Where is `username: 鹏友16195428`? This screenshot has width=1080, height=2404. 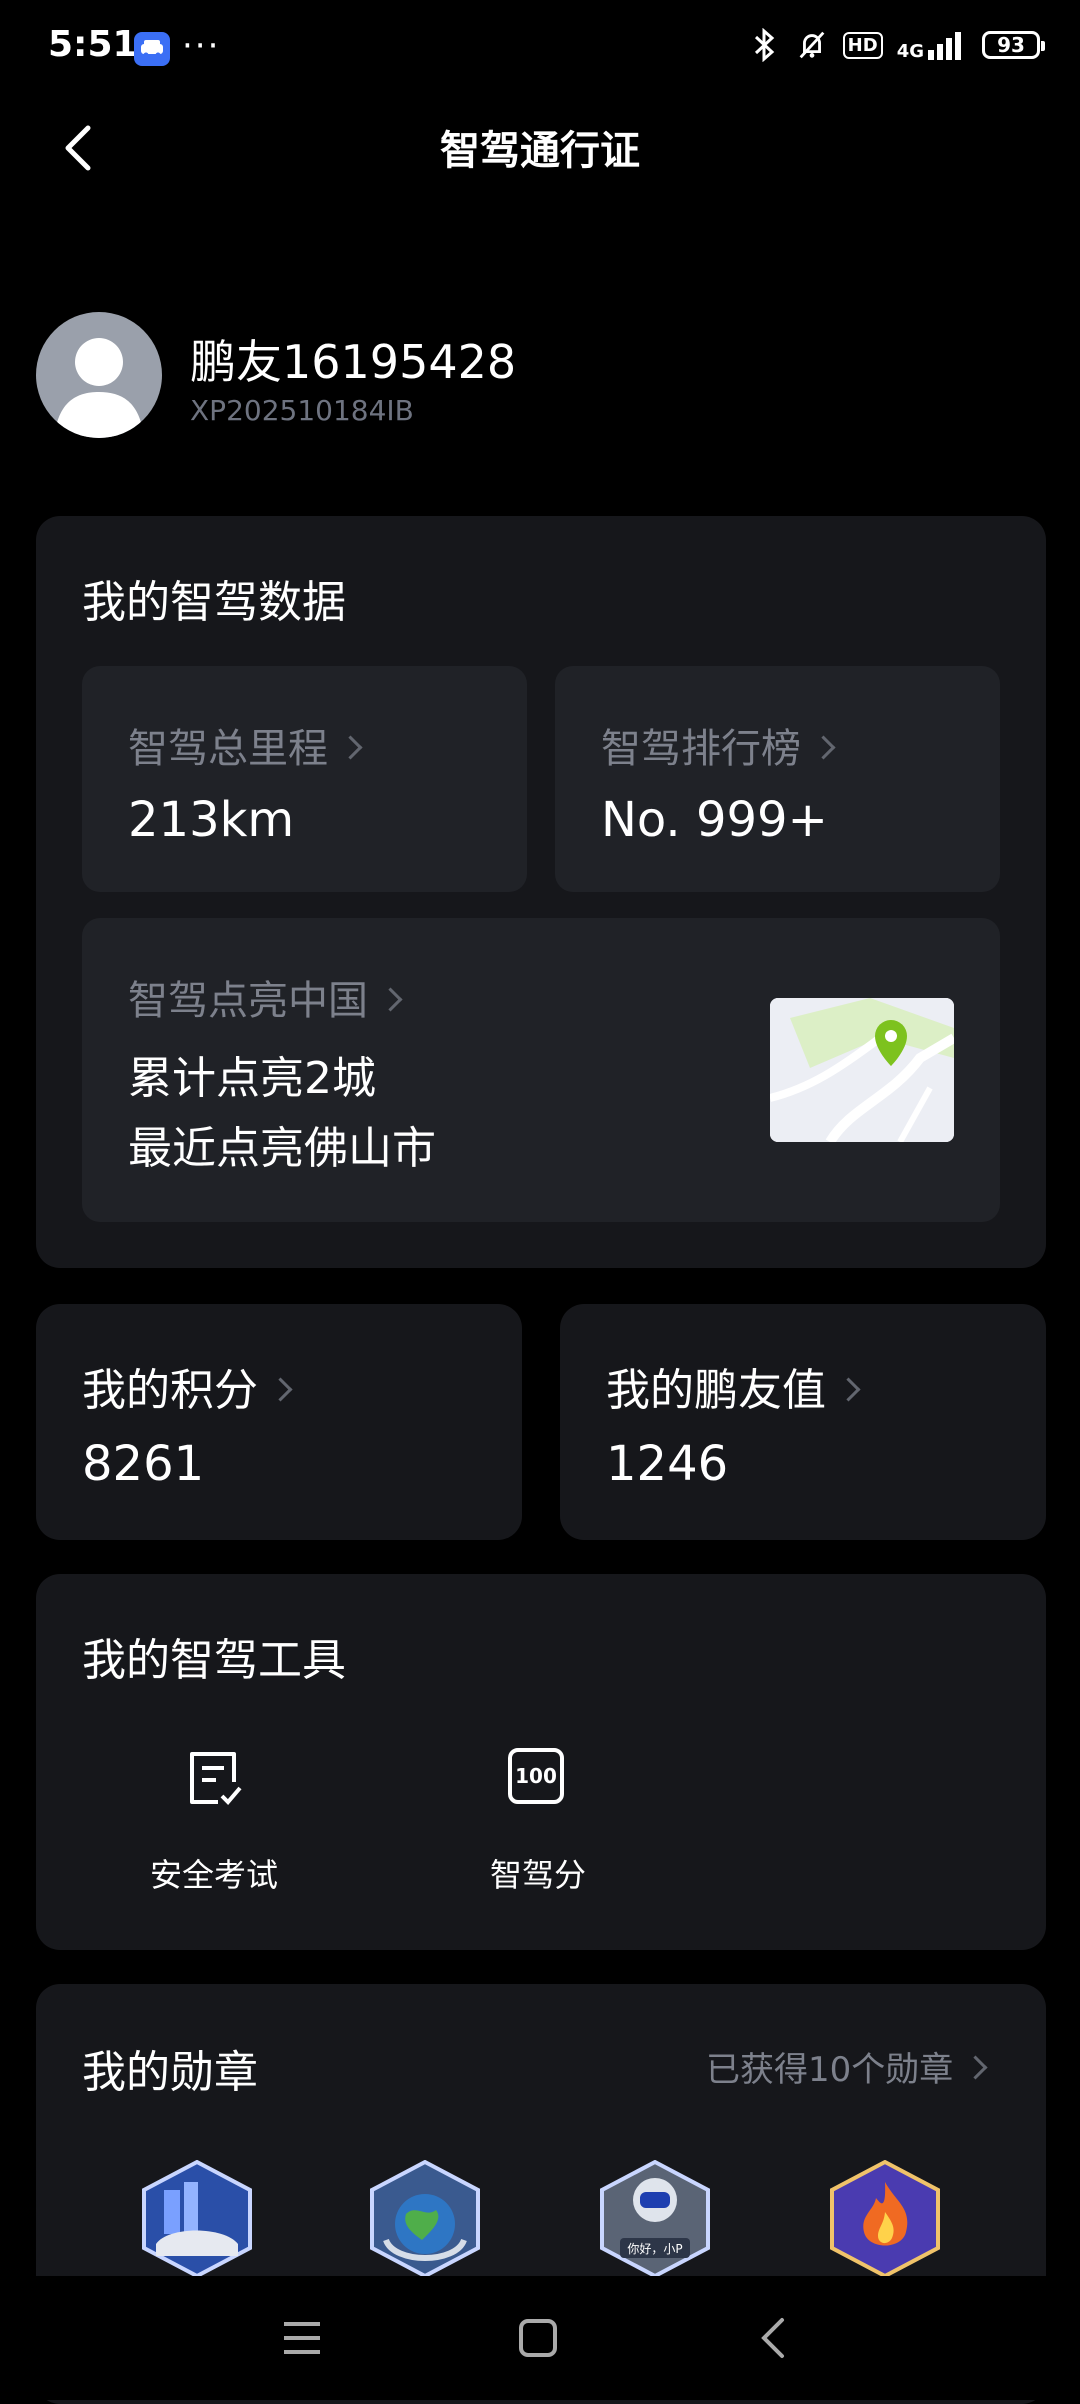
username: 鹏友16195428 is located at coordinates (353, 362).